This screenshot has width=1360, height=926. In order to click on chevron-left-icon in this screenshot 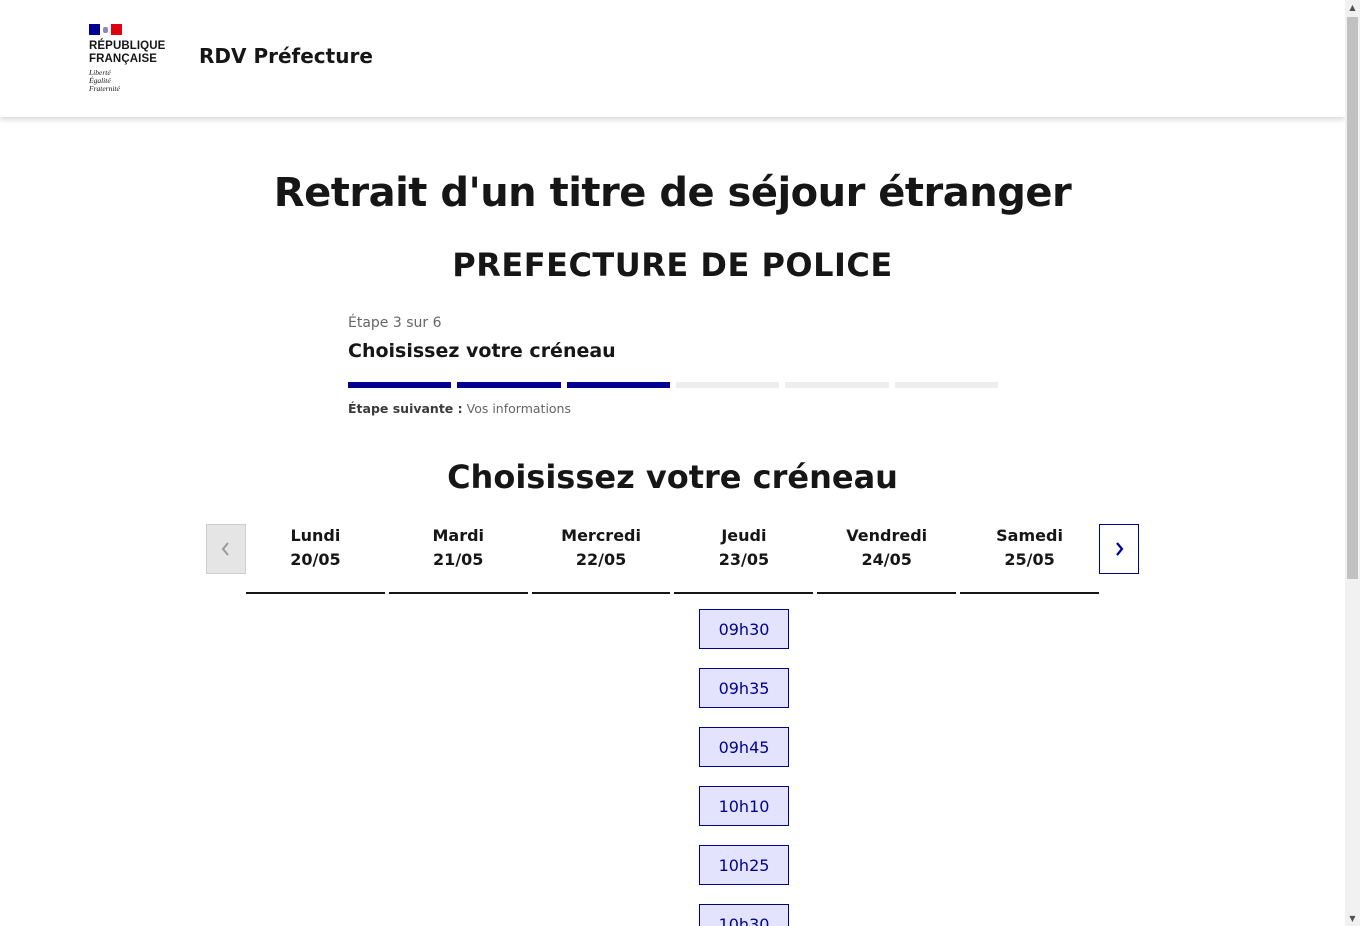, I will do `click(226, 549)`.